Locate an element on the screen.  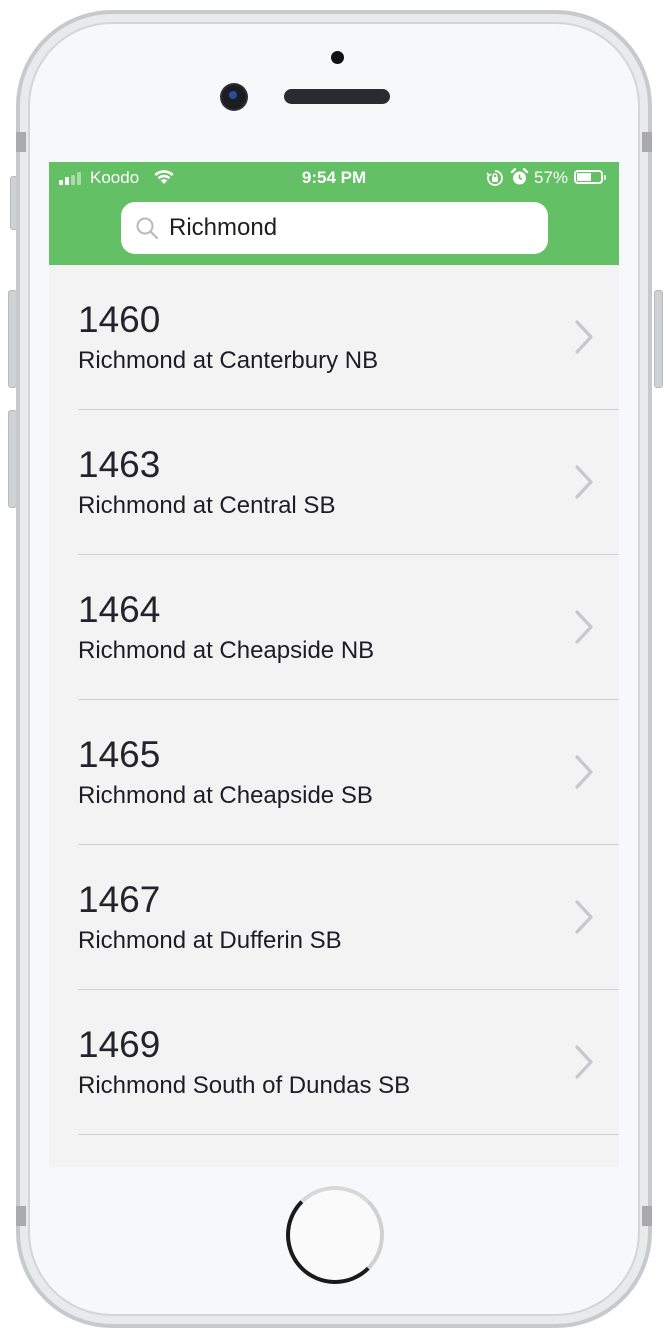
stop-name: Richmond at Dufferin SB is located at coordinates (210, 940).